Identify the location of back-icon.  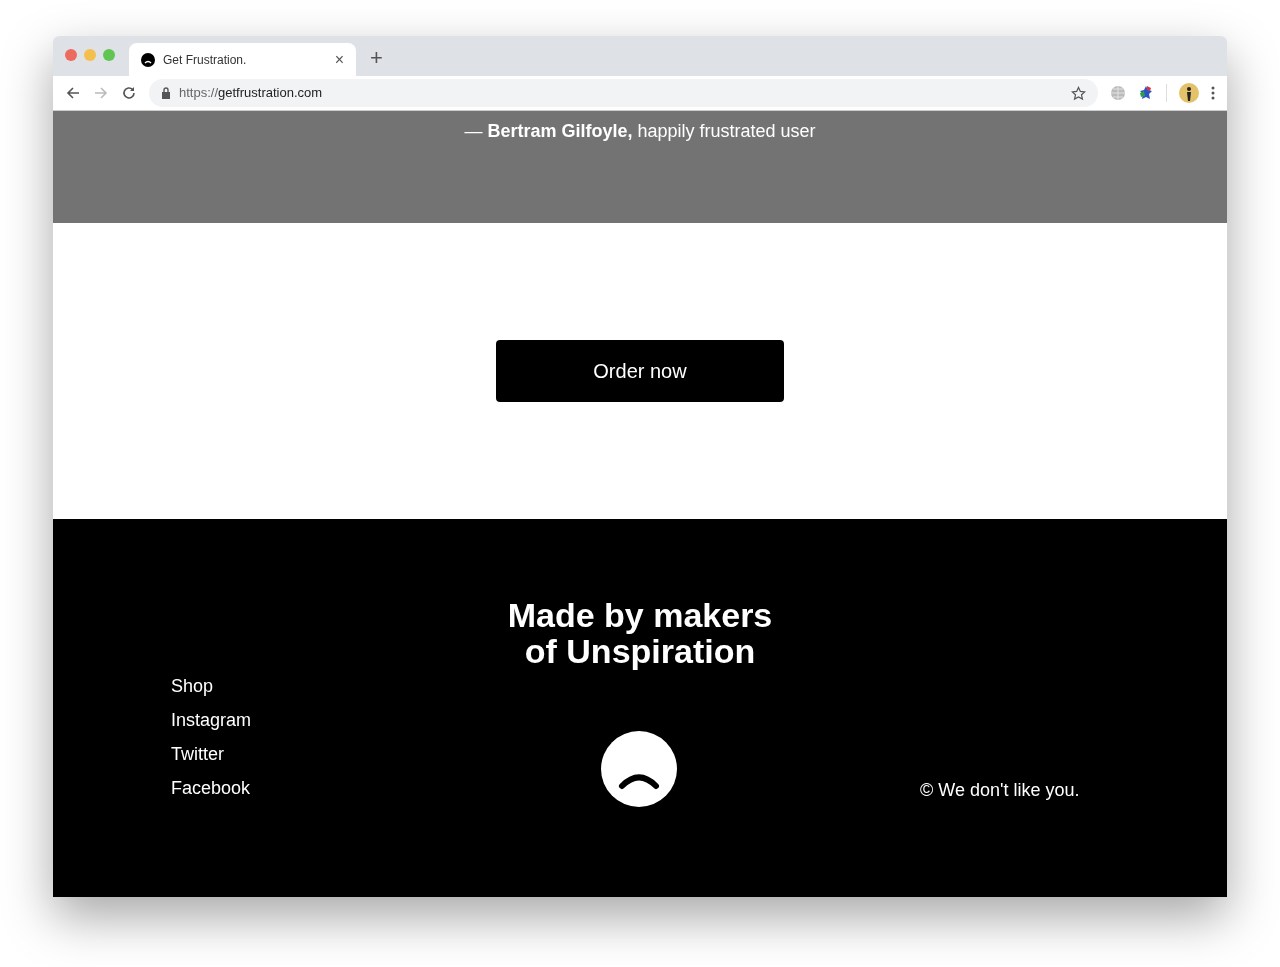
(73, 93).